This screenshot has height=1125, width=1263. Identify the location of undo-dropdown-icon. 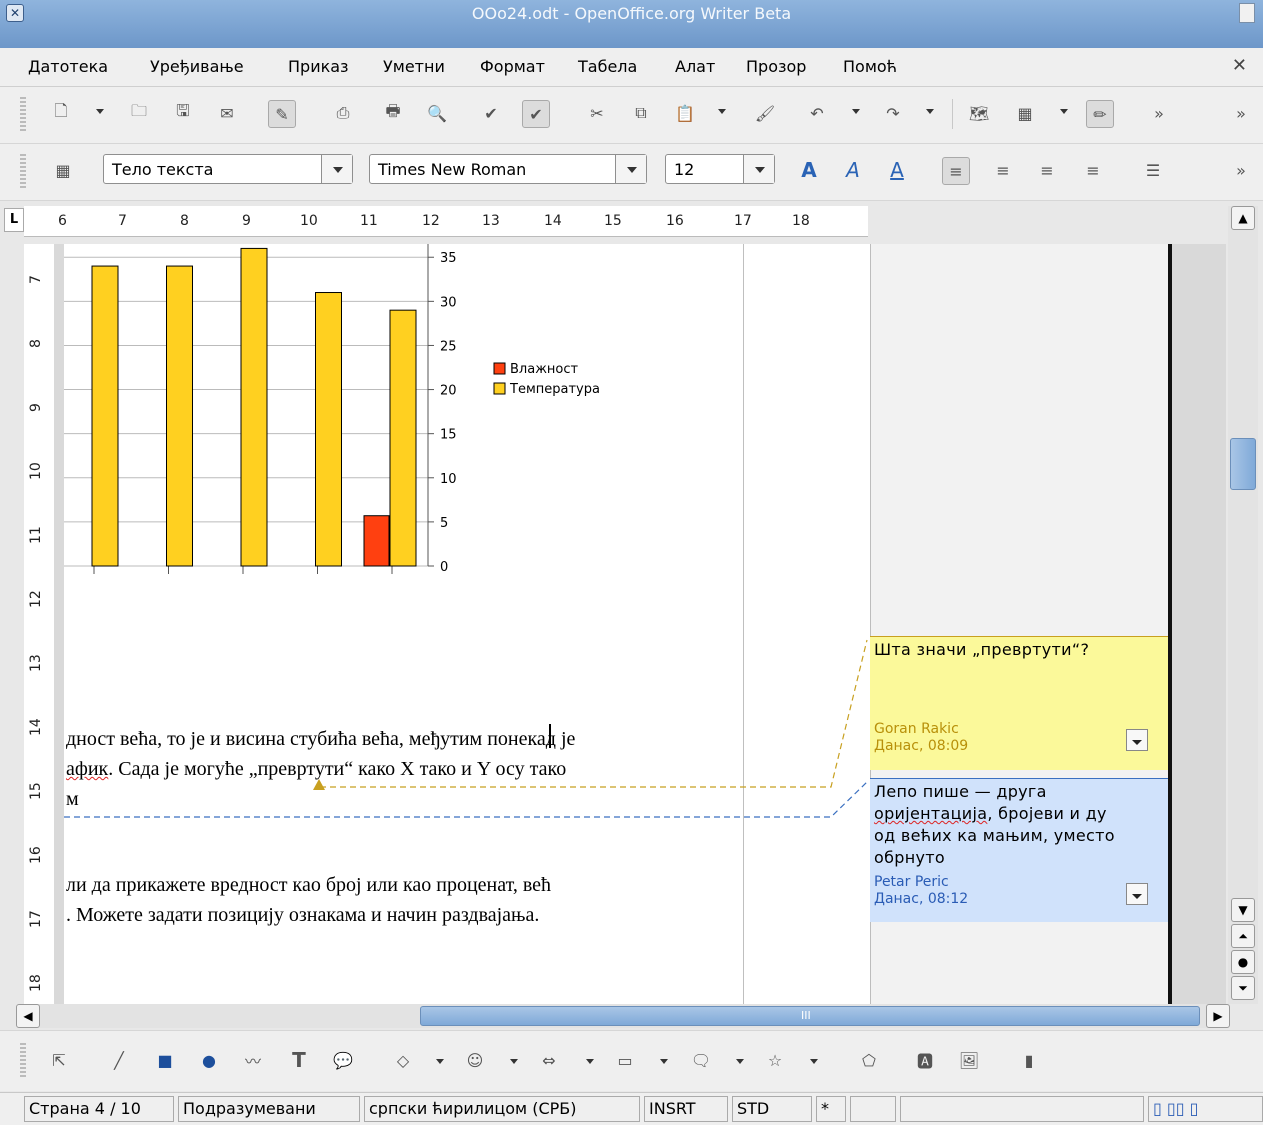
(856, 111).